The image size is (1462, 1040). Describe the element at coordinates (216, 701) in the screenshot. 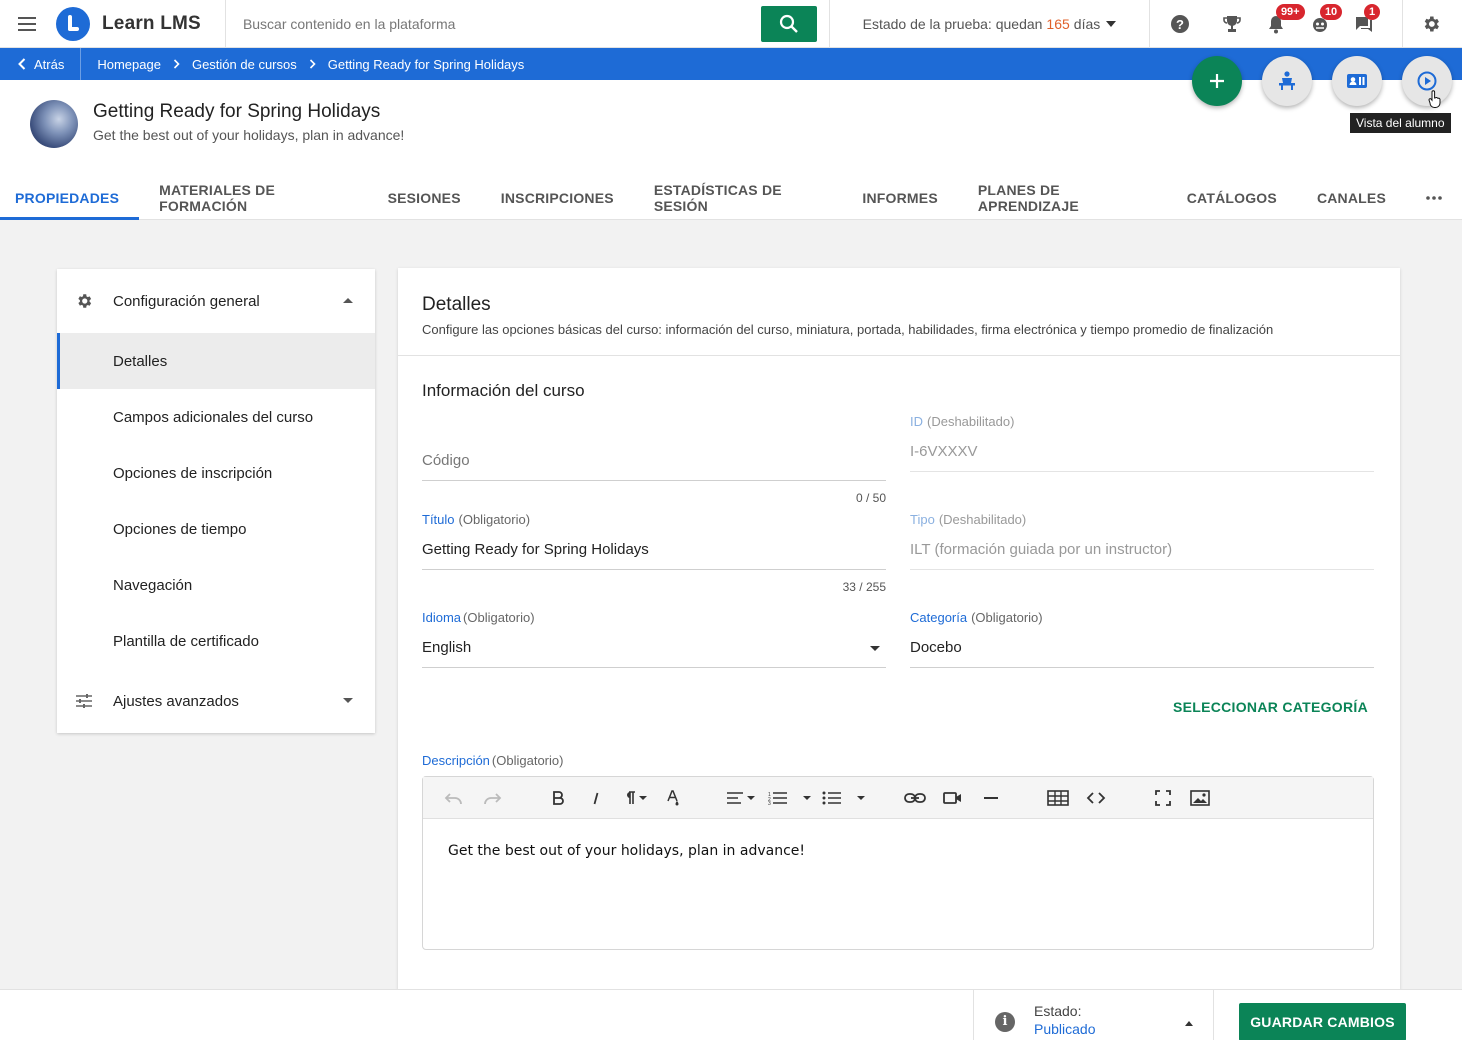

I see `advanced-settings-group: Ajustes avanzados` at that location.